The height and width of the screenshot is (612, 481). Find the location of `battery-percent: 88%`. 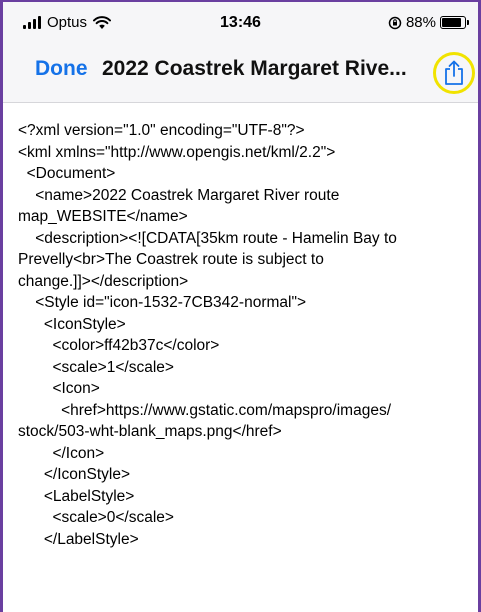

battery-percent: 88% is located at coordinates (420, 22).